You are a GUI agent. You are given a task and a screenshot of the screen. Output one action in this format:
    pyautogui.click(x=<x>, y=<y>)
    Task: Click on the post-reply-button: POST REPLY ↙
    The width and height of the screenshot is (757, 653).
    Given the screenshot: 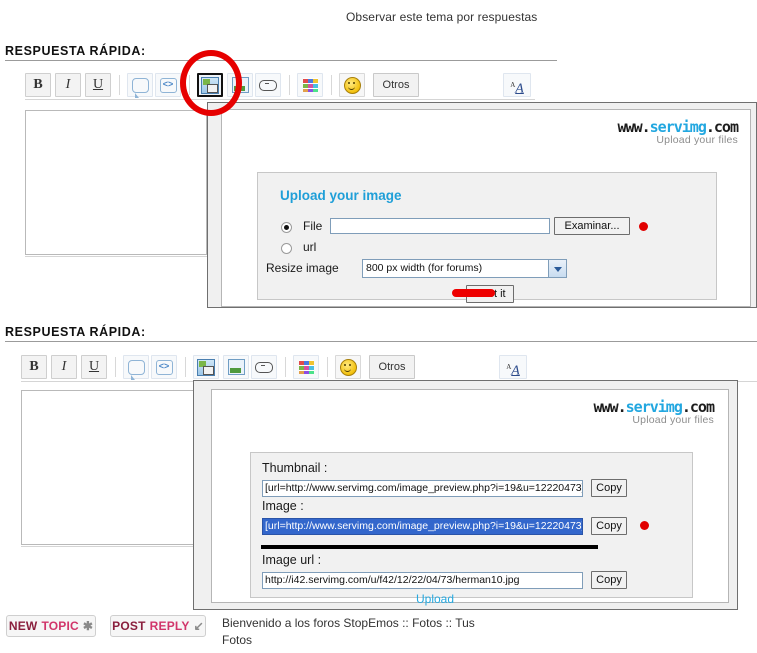 What is the action you would take?
    pyautogui.click(x=158, y=626)
    